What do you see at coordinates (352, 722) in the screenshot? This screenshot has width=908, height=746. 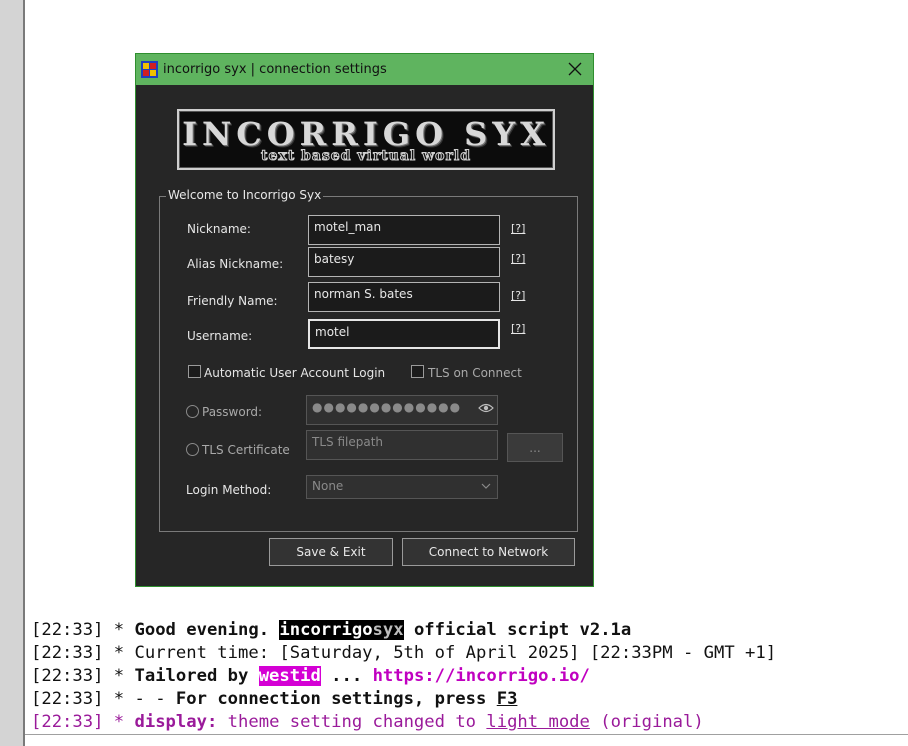 I see `theme-change-text: theme setting changed to` at bounding box center [352, 722].